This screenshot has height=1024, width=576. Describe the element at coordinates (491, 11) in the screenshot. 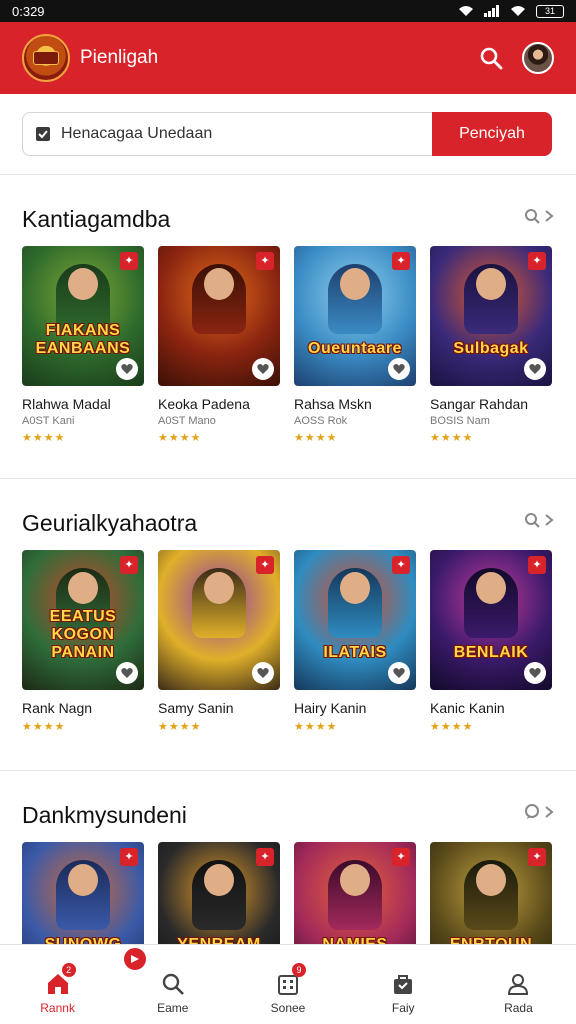

I see `signal-icon` at that location.